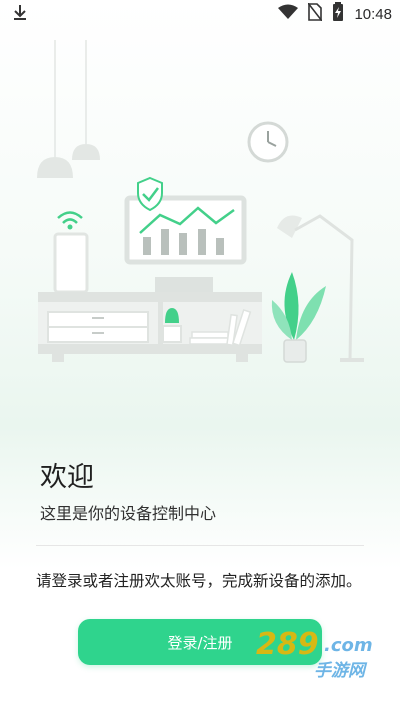  What do you see at coordinates (268, 142) in the screenshot?
I see `wall-clock-icon` at bounding box center [268, 142].